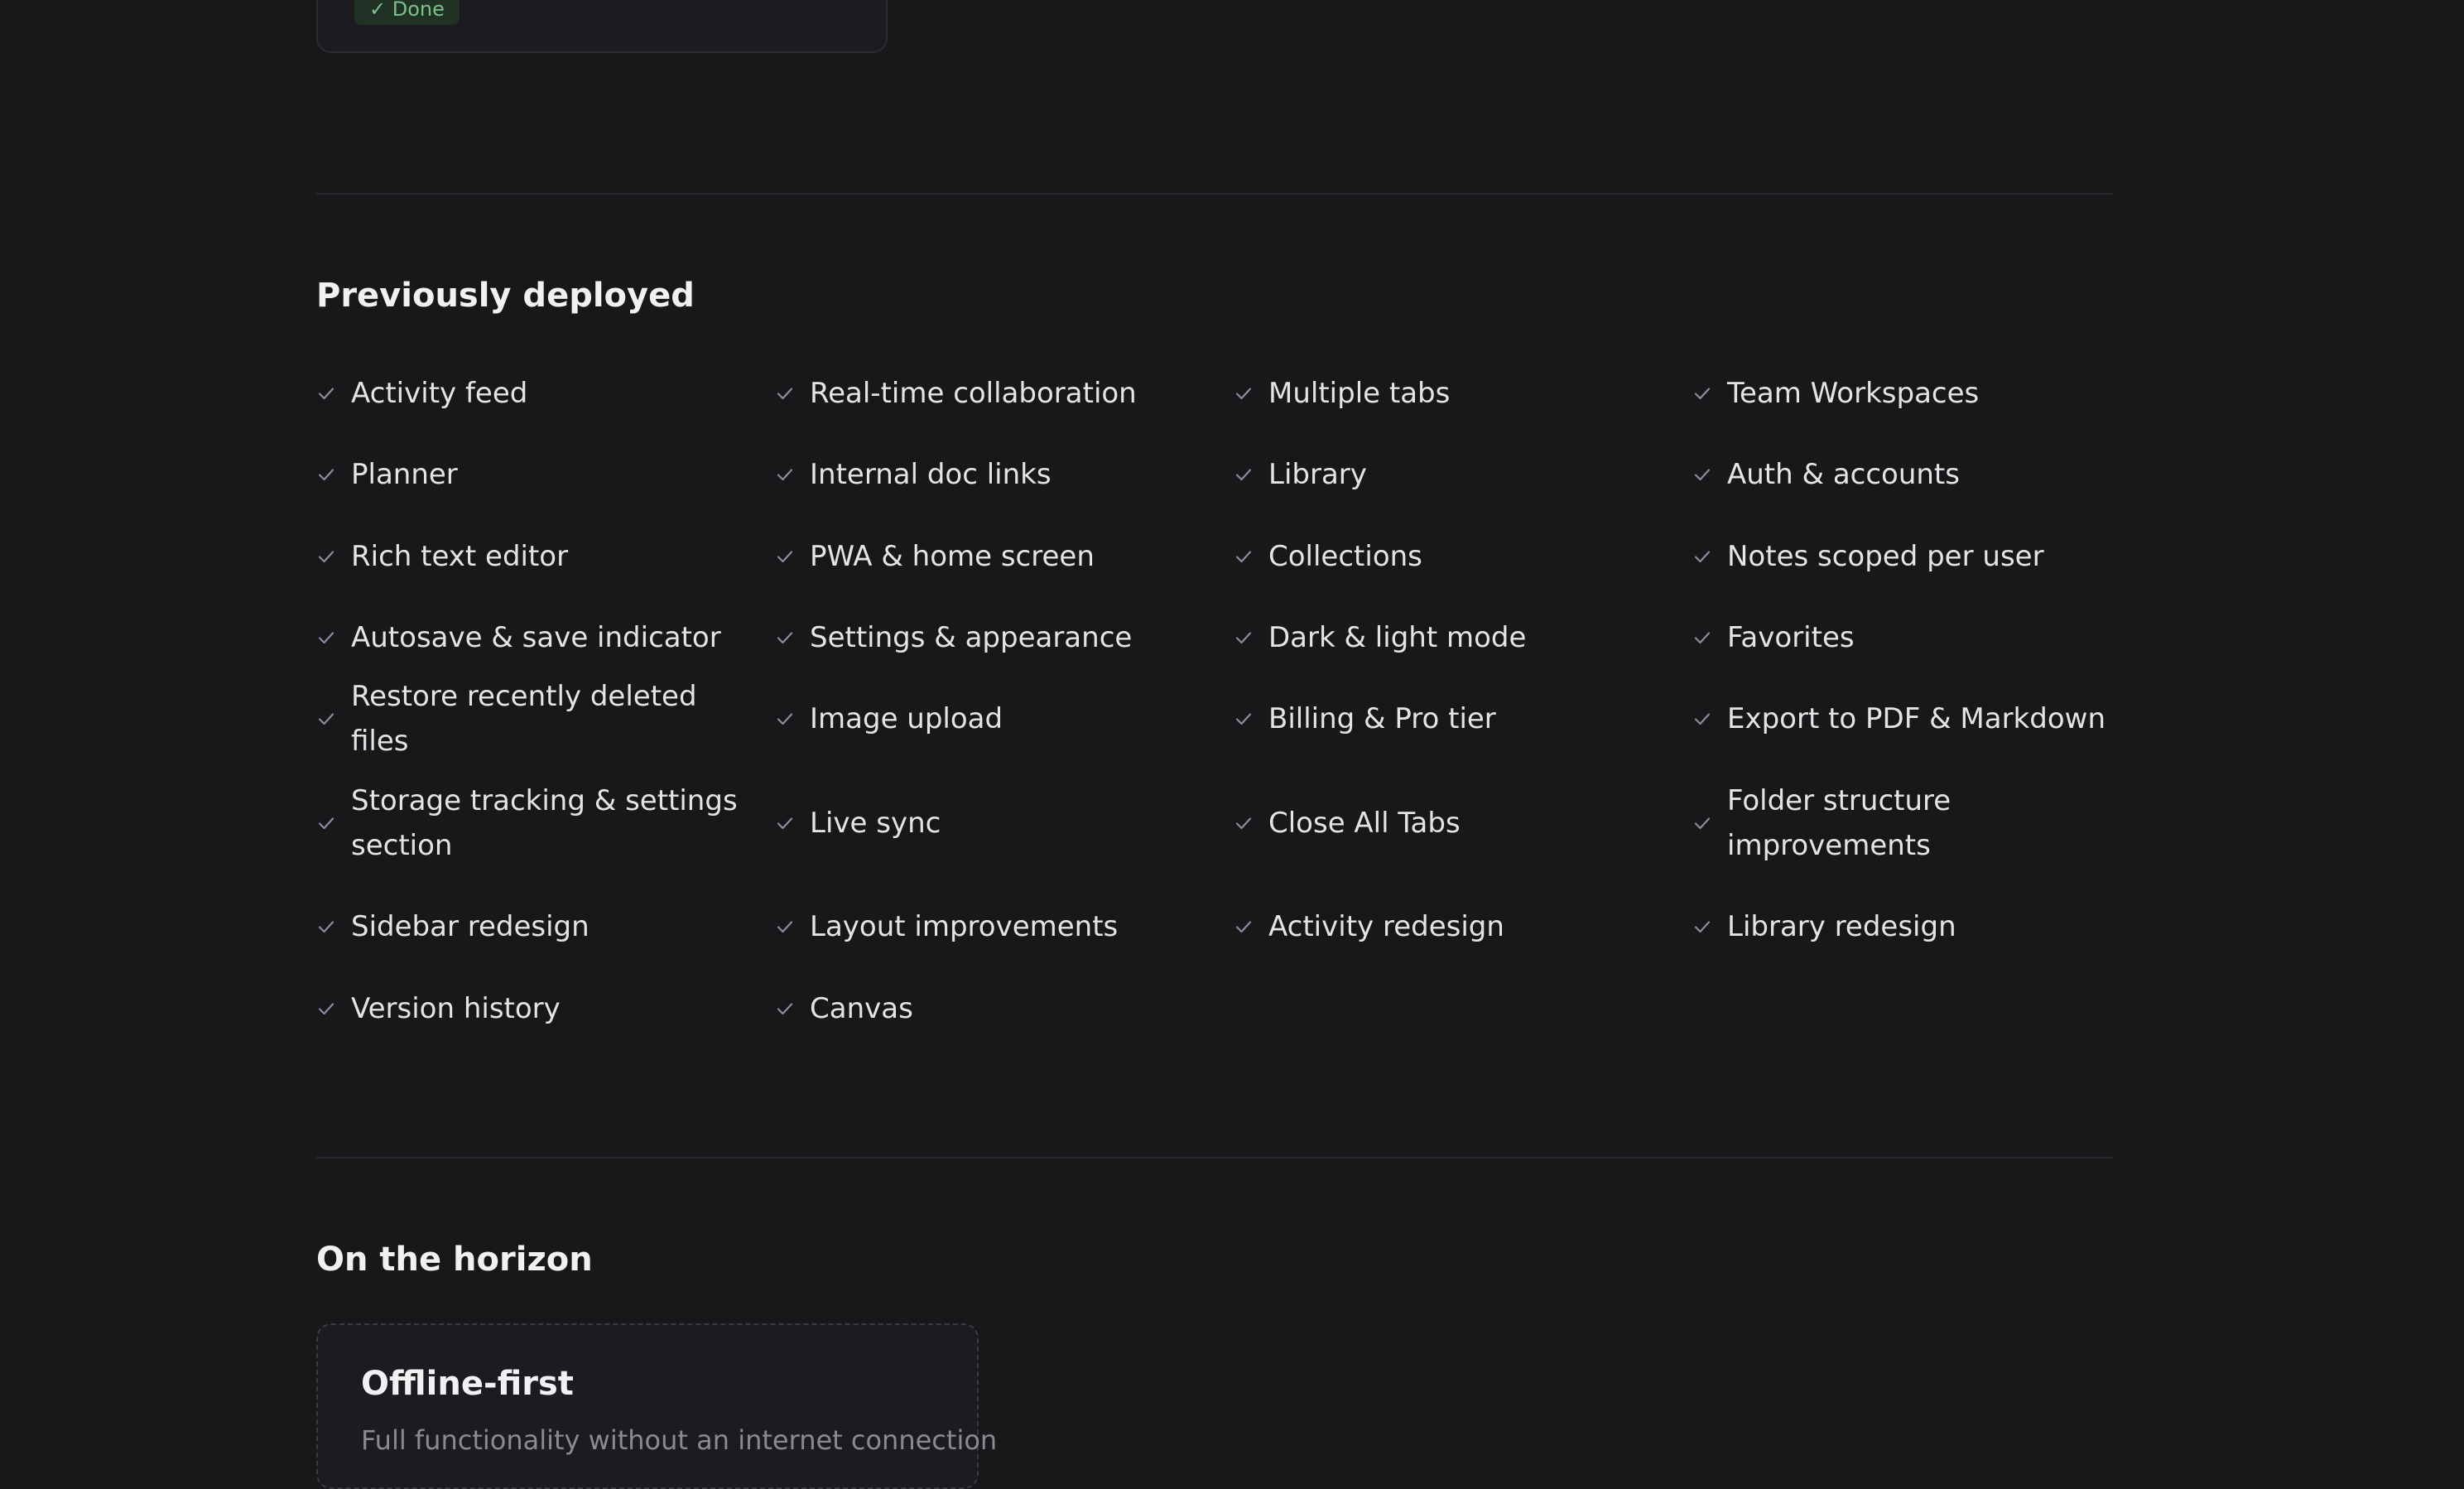  I want to click on deployed-feature-label: Billing & Pro tier, so click(1382, 718).